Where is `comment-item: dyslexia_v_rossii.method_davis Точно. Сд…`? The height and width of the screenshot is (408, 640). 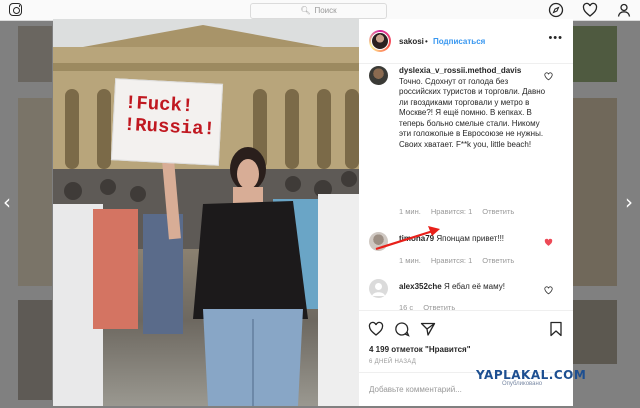
comment-item: dyslexia_v_rossii.method_davis Точно. Сд… is located at coordinates (469, 143).